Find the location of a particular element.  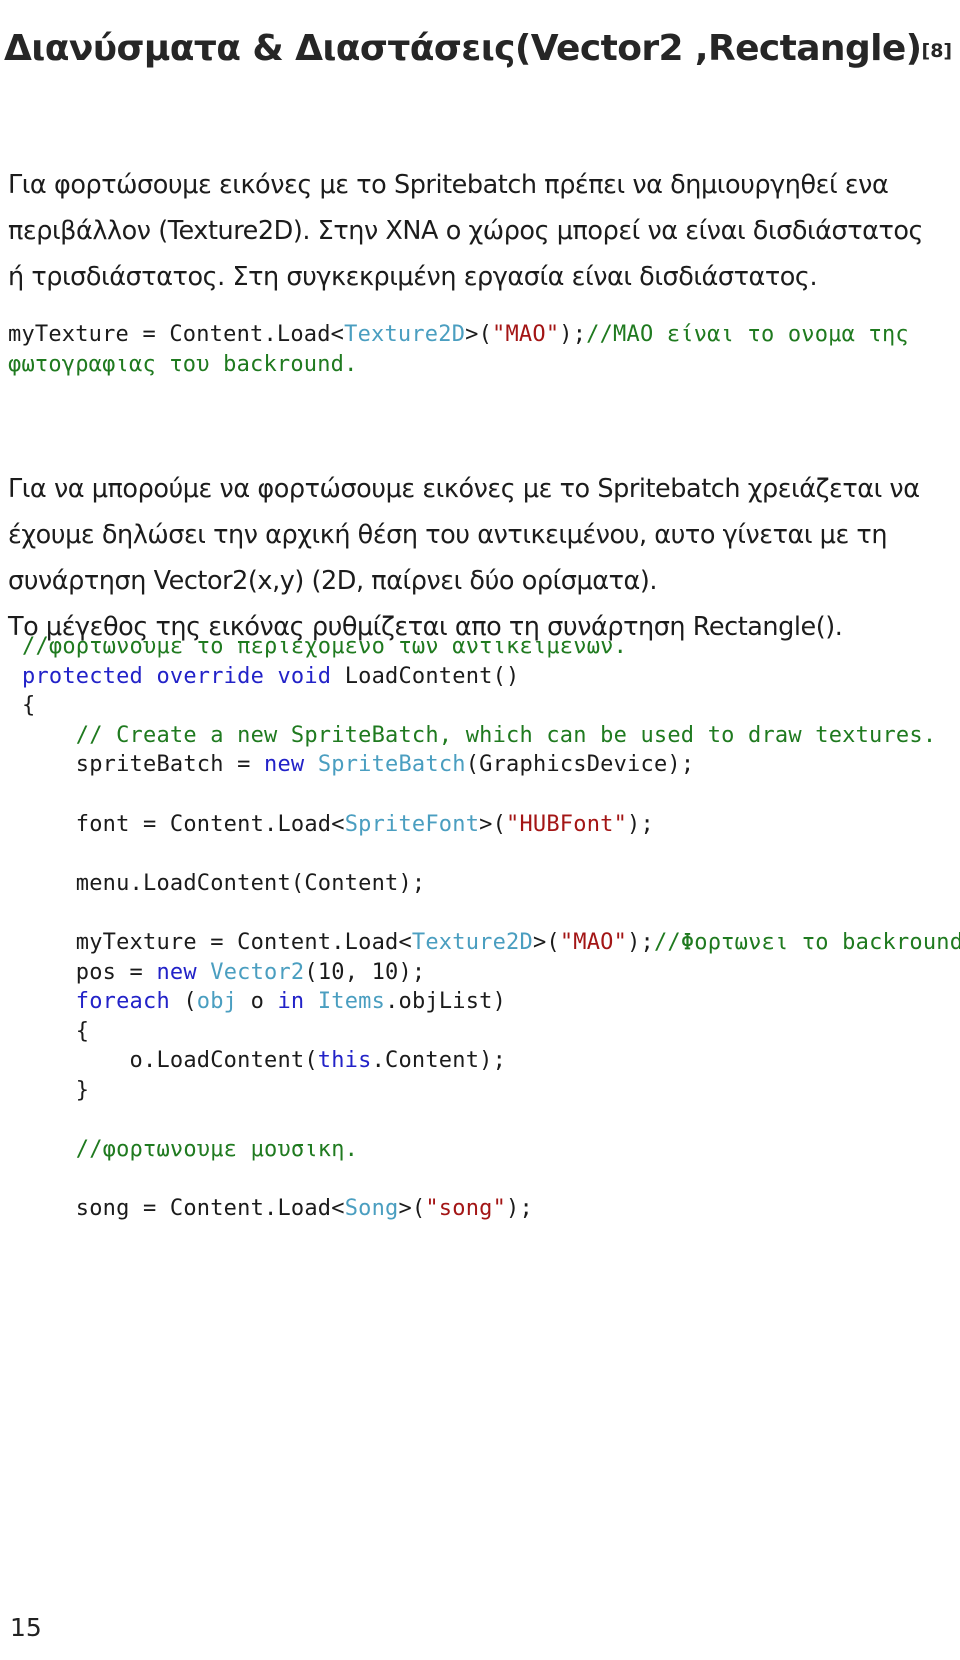

code-token-keyword: this is located at coordinates (344, 1061).